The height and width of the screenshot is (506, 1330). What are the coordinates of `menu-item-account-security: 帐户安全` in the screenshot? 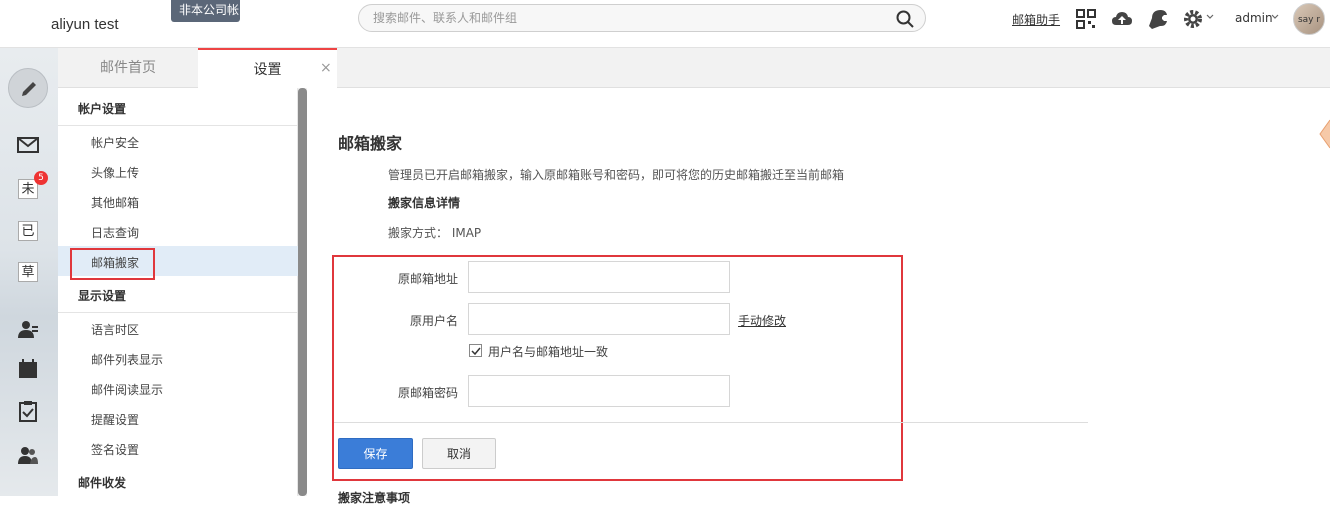 It's located at (115, 142).